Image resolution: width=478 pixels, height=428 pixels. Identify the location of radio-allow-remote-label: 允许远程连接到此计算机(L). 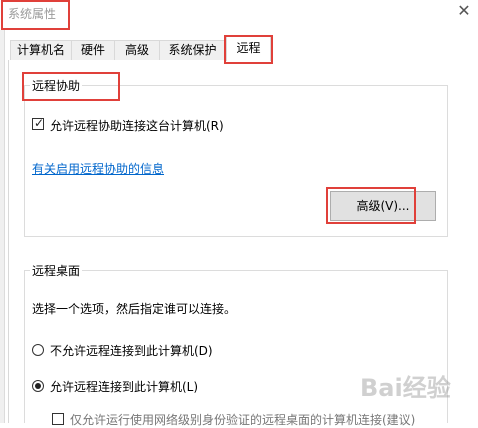
(124, 386).